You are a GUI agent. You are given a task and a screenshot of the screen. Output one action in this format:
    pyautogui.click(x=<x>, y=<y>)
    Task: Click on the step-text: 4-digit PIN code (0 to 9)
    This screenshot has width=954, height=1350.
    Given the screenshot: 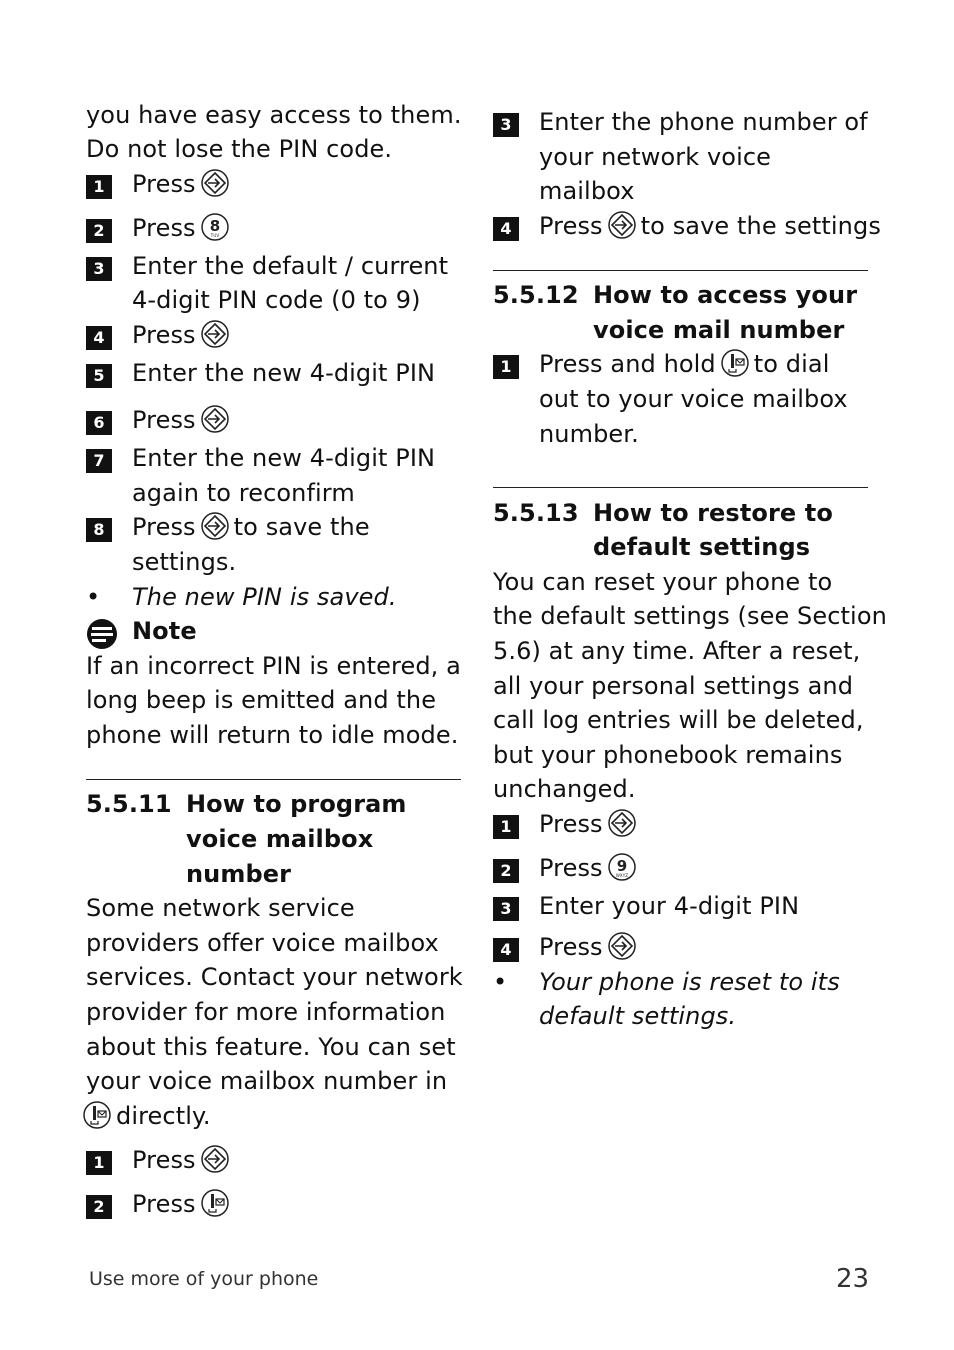 What is the action you would take?
    pyautogui.click(x=276, y=300)
    